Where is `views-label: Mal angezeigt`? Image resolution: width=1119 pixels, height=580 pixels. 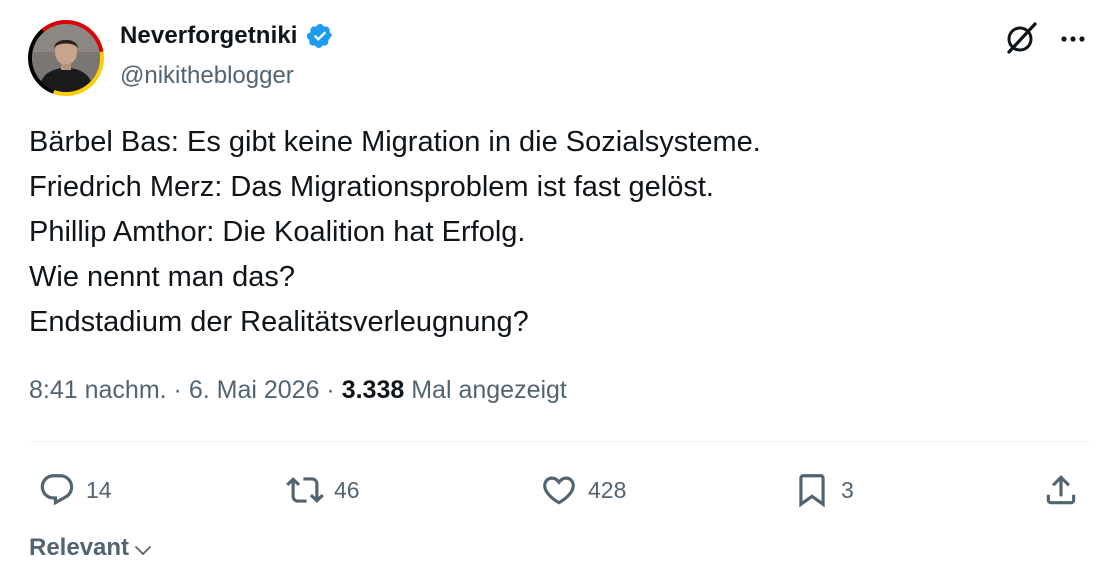 views-label: Mal angezeigt is located at coordinates (489, 390).